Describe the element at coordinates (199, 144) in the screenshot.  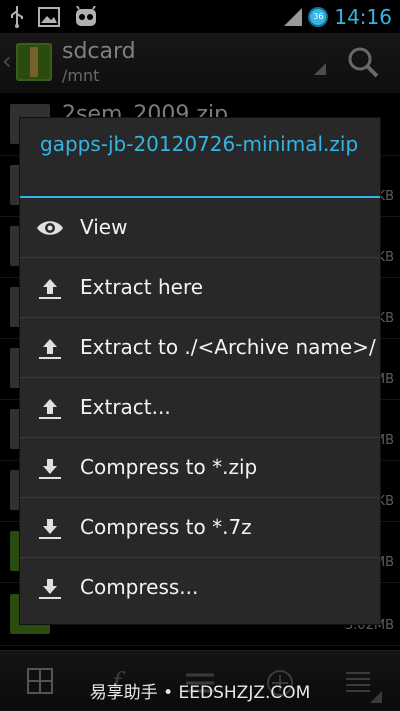
I see `dialog-title: gapps-jb-20120726-minimal.zip` at that location.